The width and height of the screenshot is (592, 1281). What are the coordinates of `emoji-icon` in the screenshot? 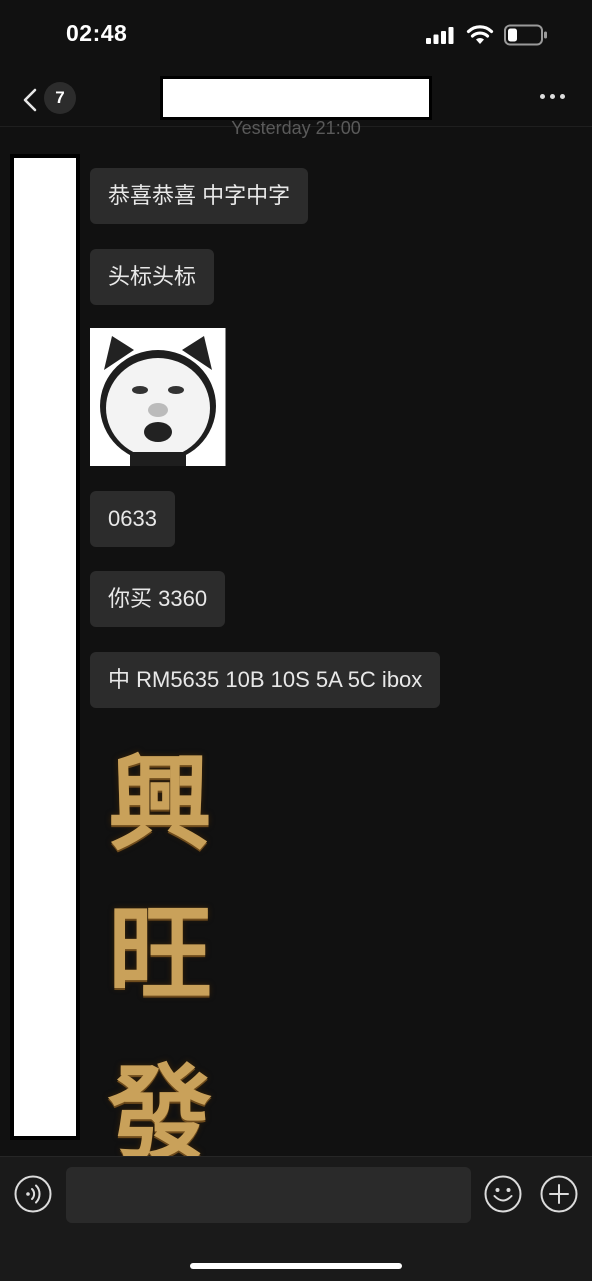 It's located at (503, 1194).